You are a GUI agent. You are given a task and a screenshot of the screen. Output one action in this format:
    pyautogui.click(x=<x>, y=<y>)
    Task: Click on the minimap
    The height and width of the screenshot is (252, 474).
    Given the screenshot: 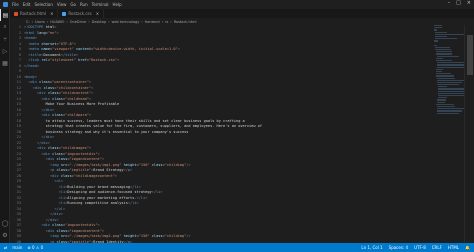 What is the action you would take?
    pyautogui.click(x=451, y=100)
    